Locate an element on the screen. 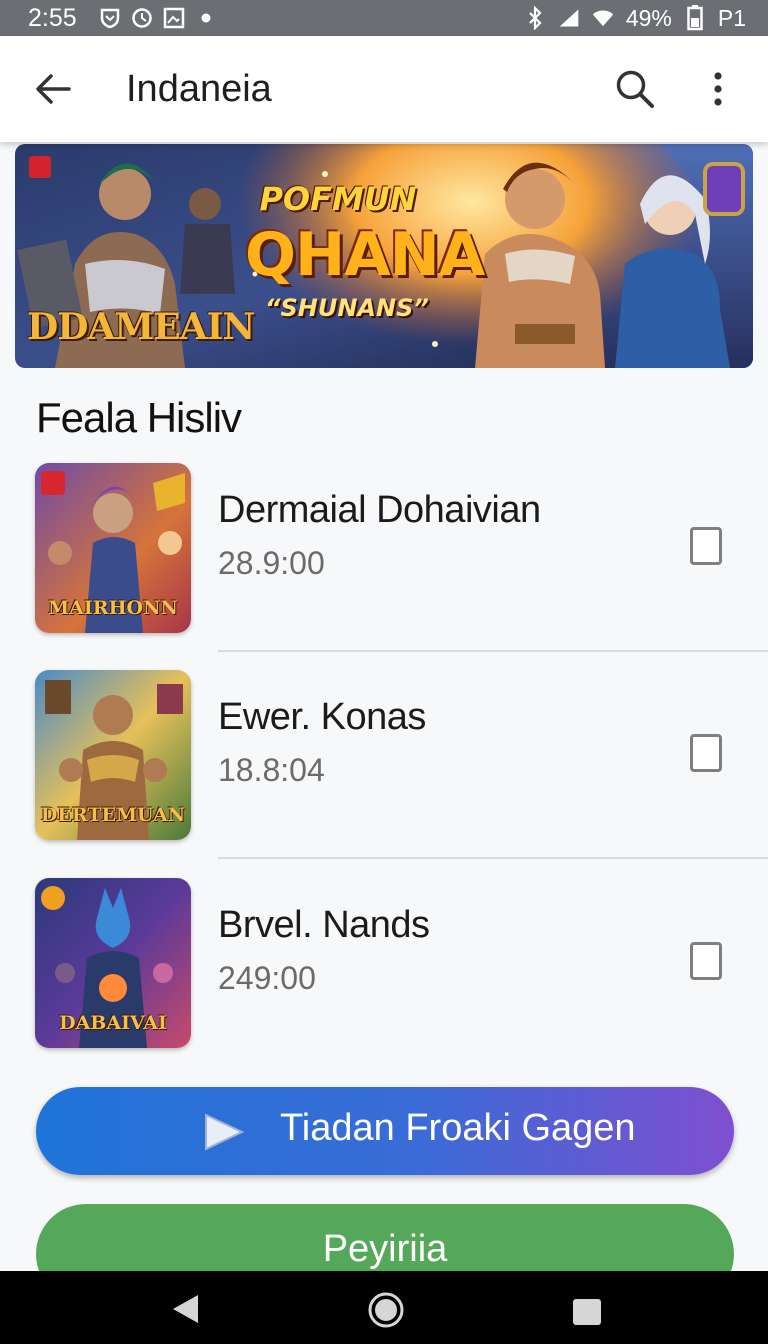  shield-icon is located at coordinates (110, 18).